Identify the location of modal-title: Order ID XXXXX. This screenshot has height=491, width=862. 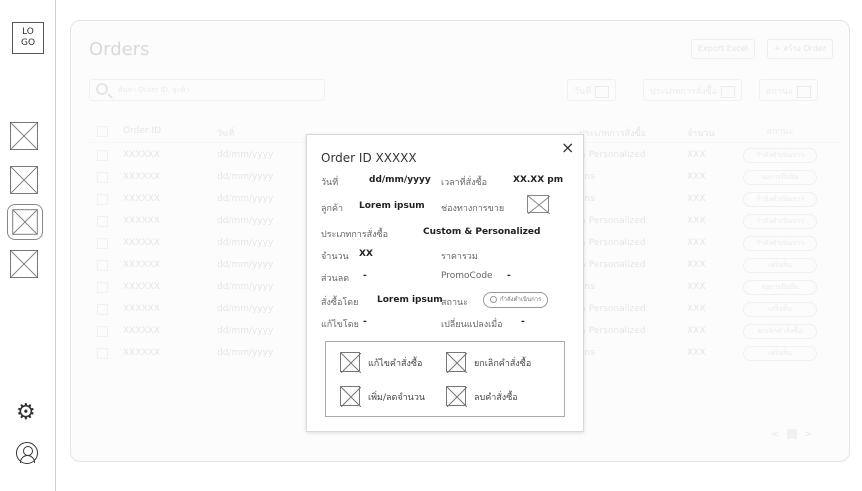
(369, 158).